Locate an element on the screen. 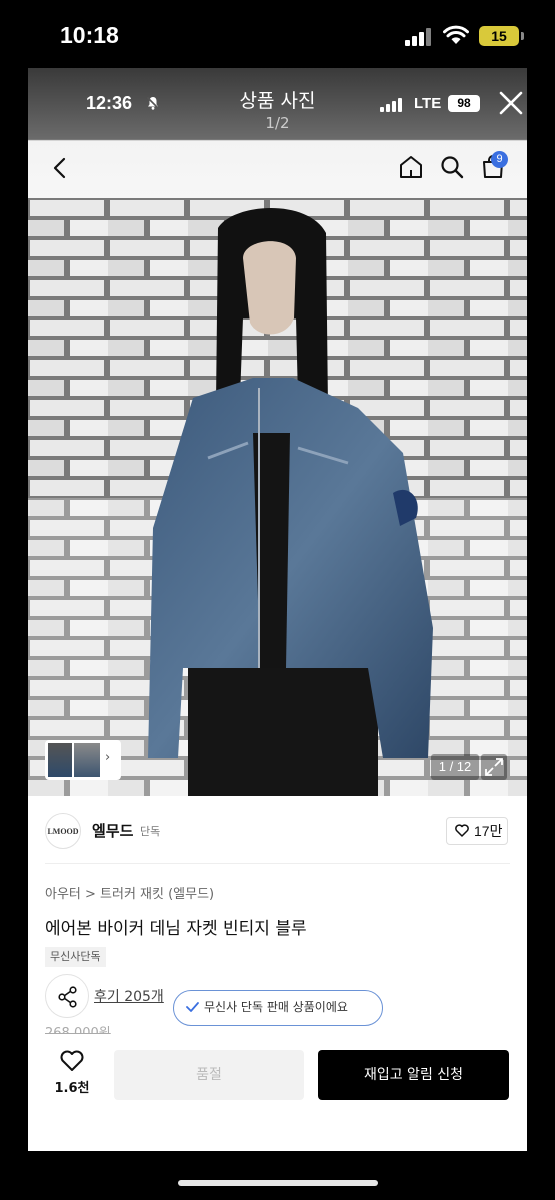  brand-like-count: 17만 is located at coordinates (488, 831).